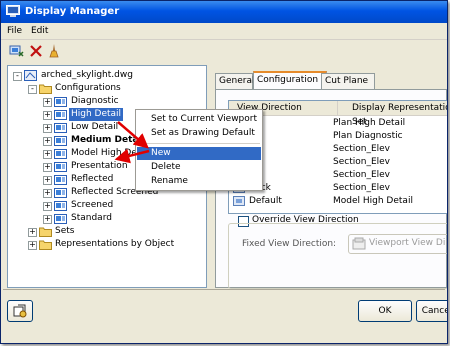 This screenshot has width=450, height=346. I want to click on display-set-cell: Plan Diagnostic, so click(368, 136).